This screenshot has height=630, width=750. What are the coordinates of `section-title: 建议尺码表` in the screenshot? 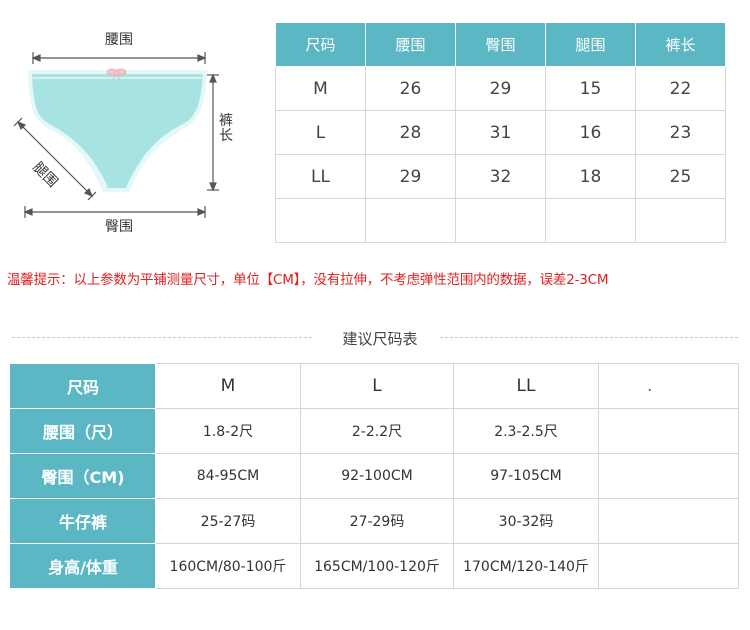 It's located at (375, 338).